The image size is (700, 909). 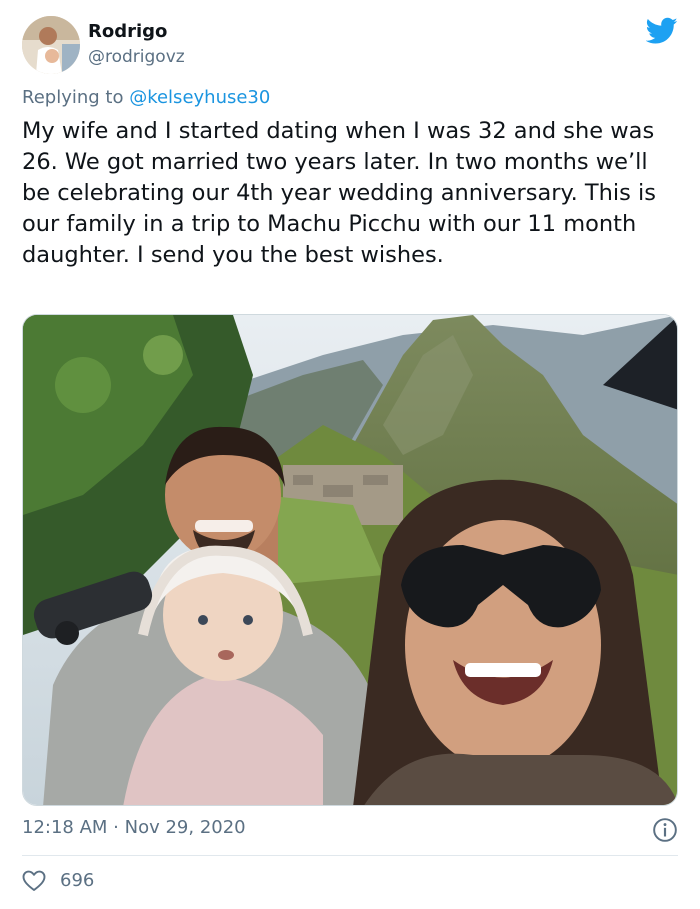 What do you see at coordinates (136, 57) in the screenshot?
I see `user-handle: @rodrigovz` at bounding box center [136, 57].